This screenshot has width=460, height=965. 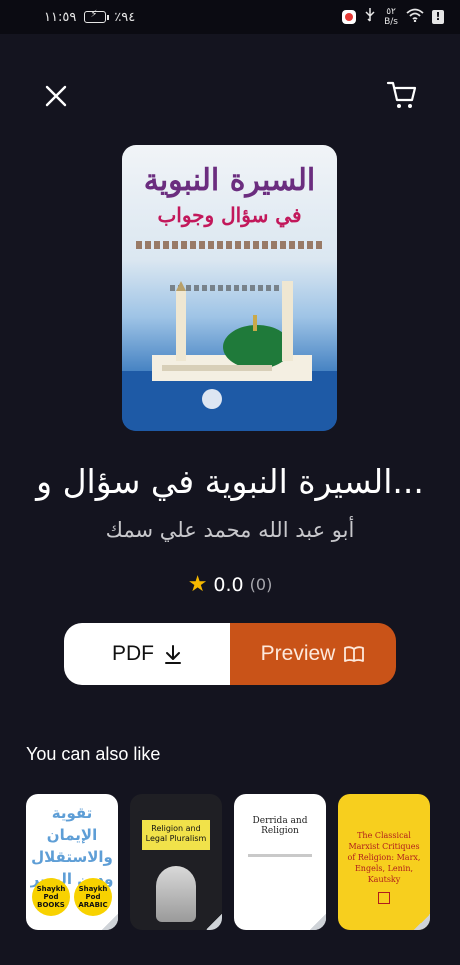 I want to click on status-time: ١١:٥٩, so click(x=60, y=17).